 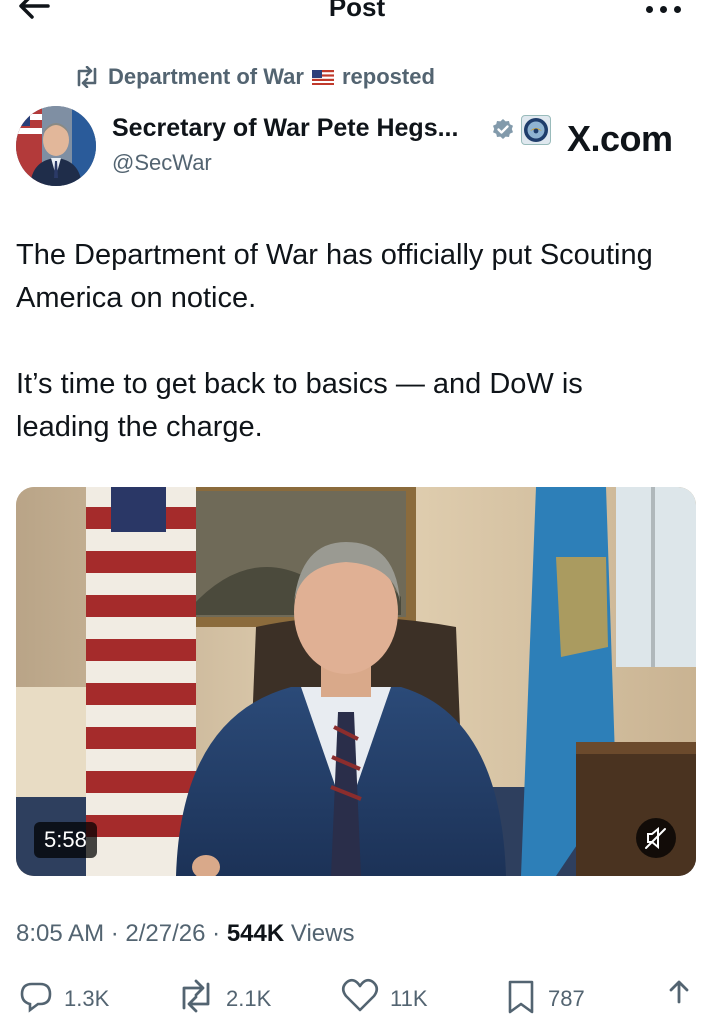 What do you see at coordinates (566, 998) in the screenshot?
I see `bookmark-count: 787` at bounding box center [566, 998].